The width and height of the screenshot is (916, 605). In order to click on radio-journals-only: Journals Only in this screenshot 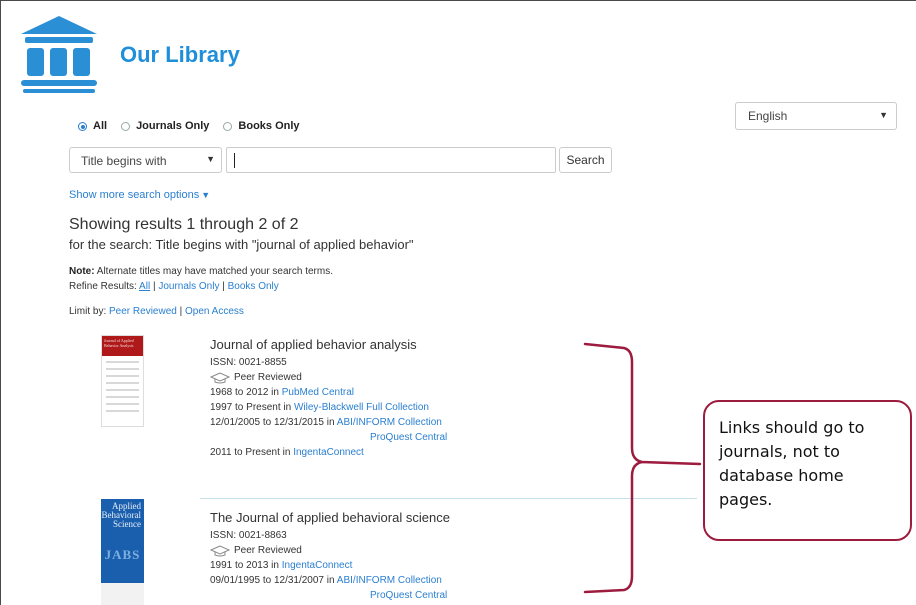, I will do `click(165, 126)`.